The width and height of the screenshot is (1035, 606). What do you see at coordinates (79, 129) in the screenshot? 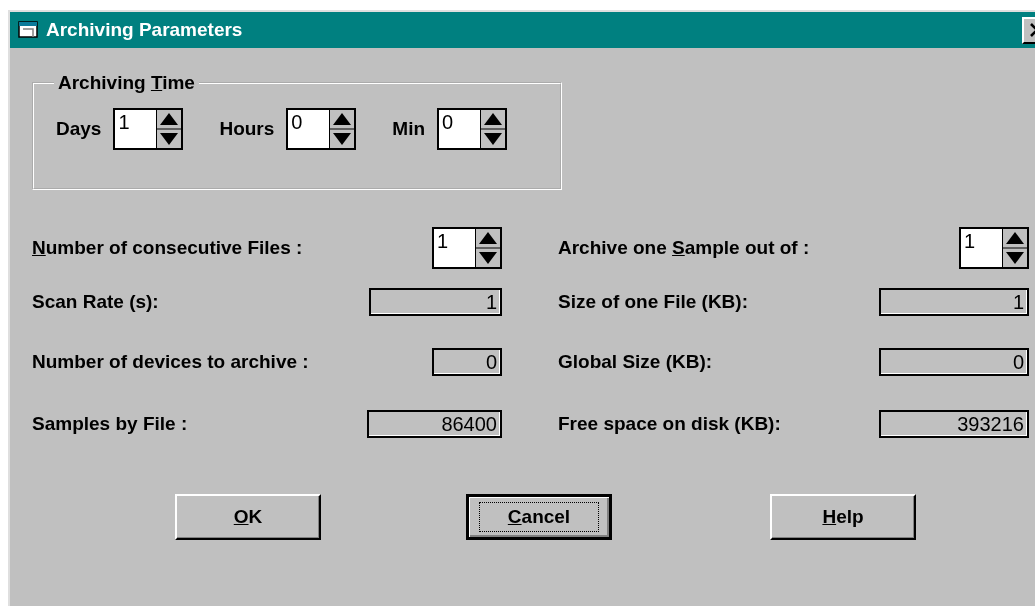
I see `spin-label: Days` at bounding box center [79, 129].